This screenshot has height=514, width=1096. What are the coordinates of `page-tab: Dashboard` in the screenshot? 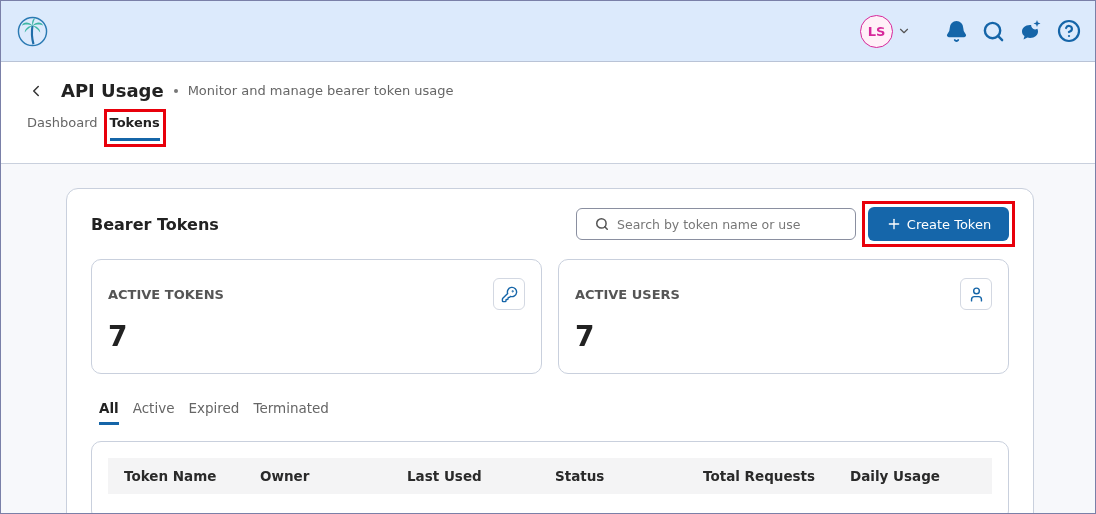 It's located at (62, 128).